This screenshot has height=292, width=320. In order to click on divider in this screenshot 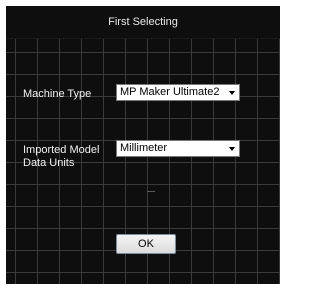, I will do `click(151, 191)`.